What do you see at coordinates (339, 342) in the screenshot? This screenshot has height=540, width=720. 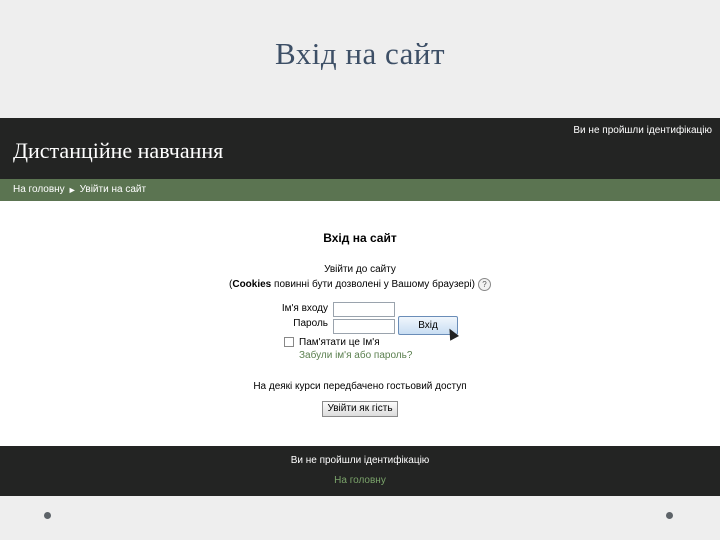 I see `remember-label: Пам'ятати це Ім'я` at bounding box center [339, 342].